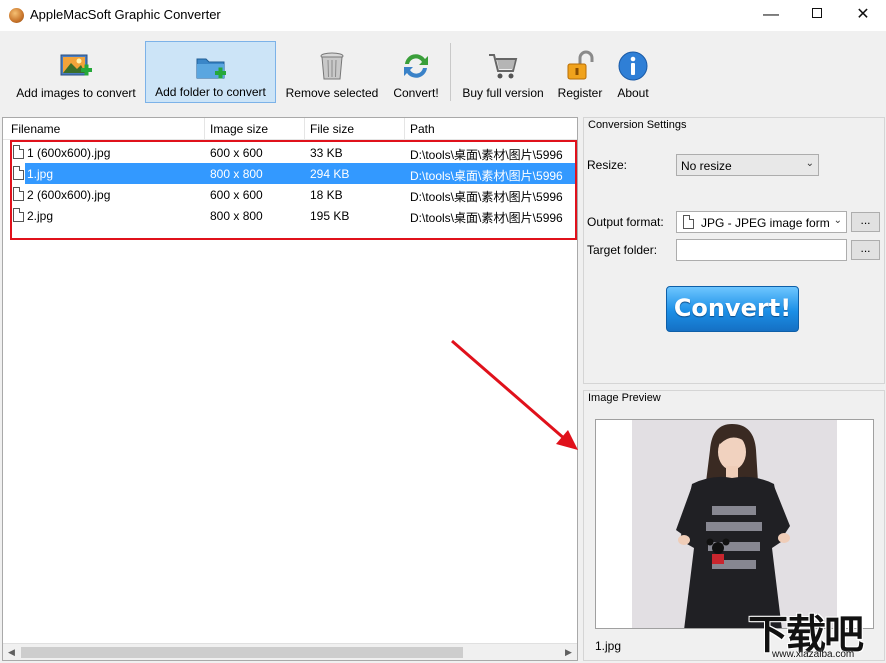  What do you see at coordinates (503, 93) in the screenshot?
I see `buy-full-version-label: Buy full version` at bounding box center [503, 93].